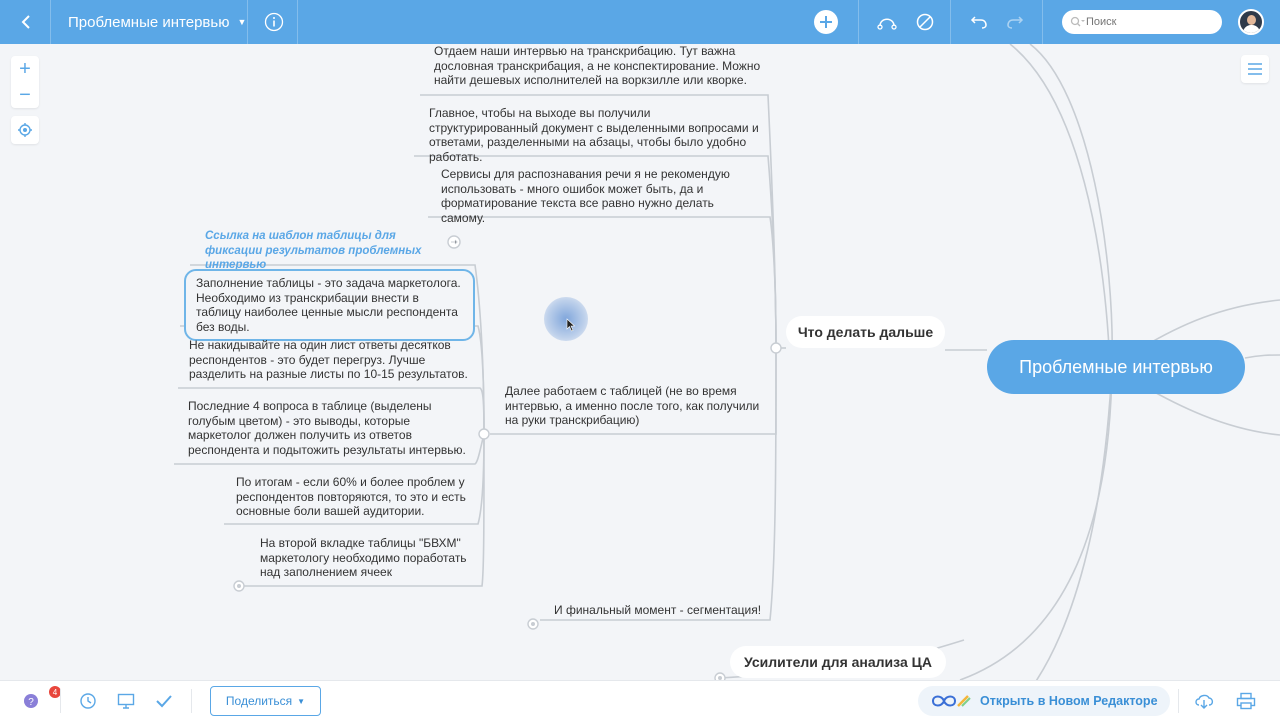  I want to click on presentation-button, so click(126, 700).